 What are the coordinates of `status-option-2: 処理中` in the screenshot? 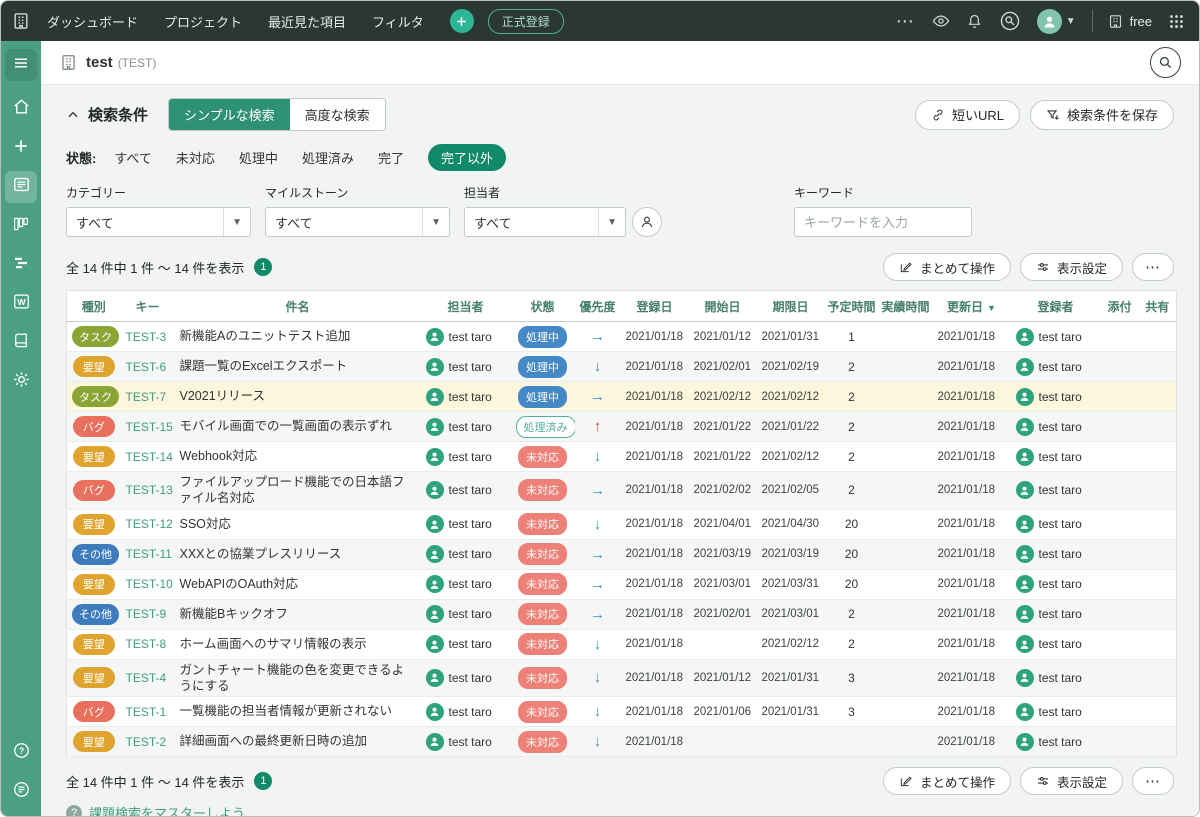 It's located at (258, 157).